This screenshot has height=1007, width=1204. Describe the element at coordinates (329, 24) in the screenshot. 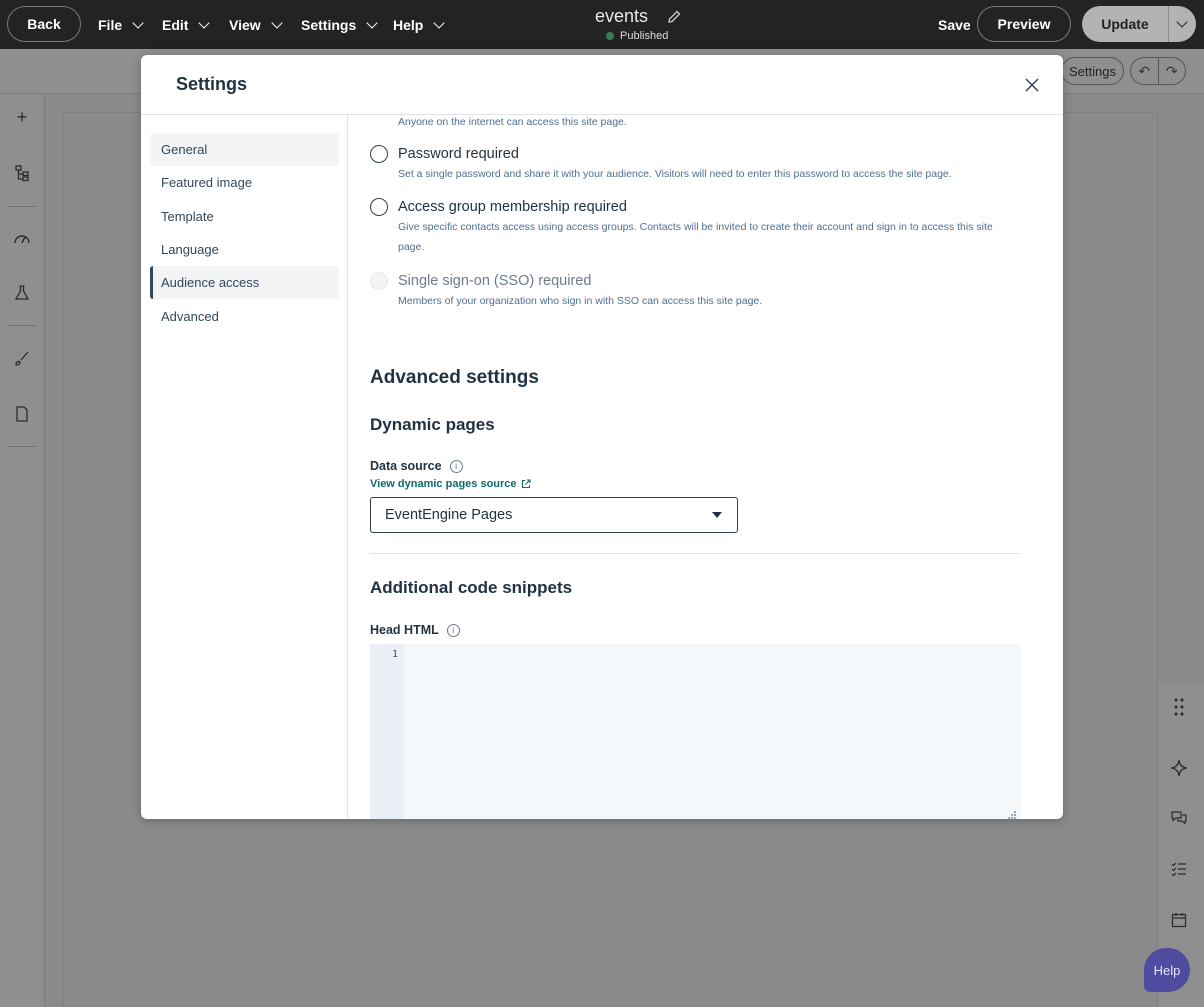

I see `menu-settings-label: Settings` at that location.